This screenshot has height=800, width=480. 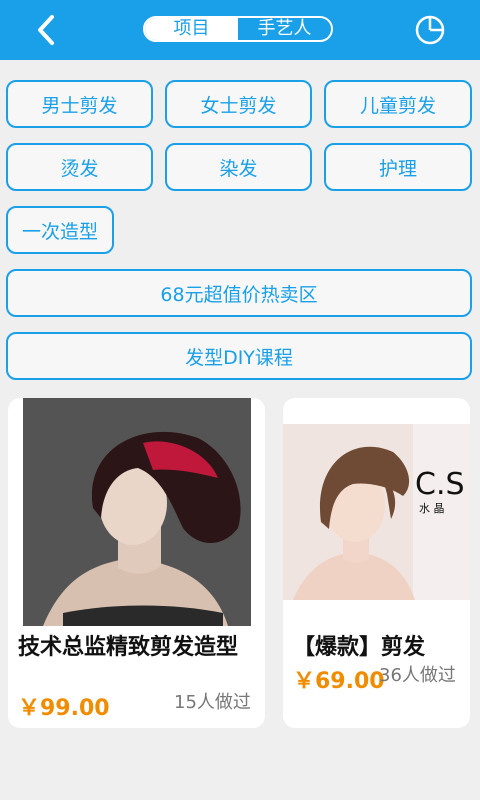 What do you see at coordinates (137, 512) in the screenshot?
I see `product-photo` at bounding box center [137, 512].